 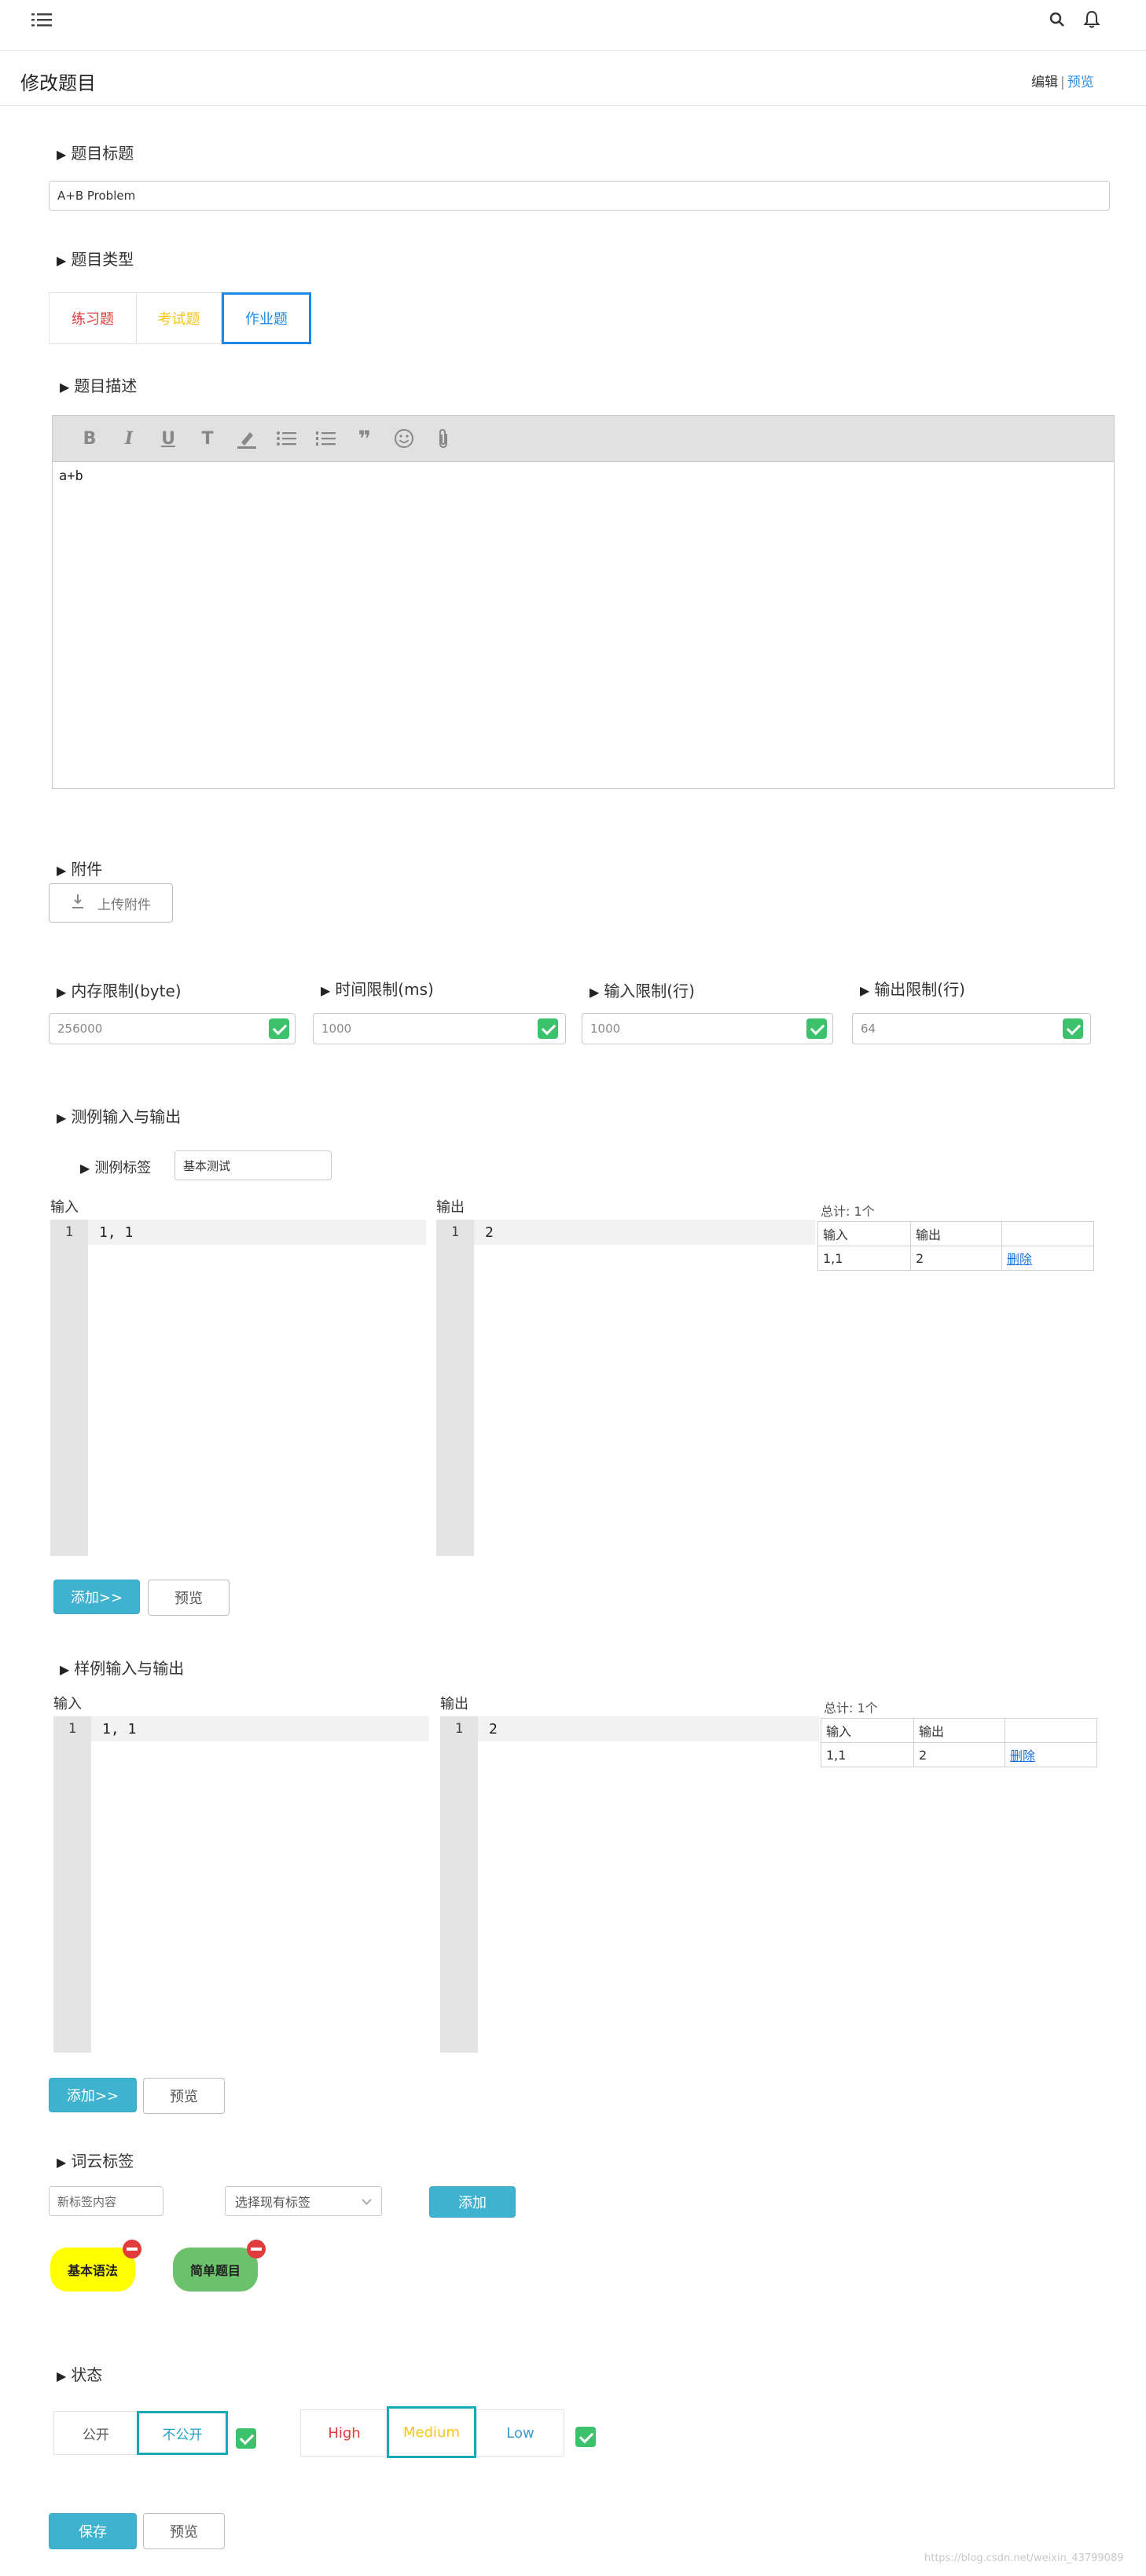 I want to click on test-add-button: 添加>>, so click(x=96, y=1597).